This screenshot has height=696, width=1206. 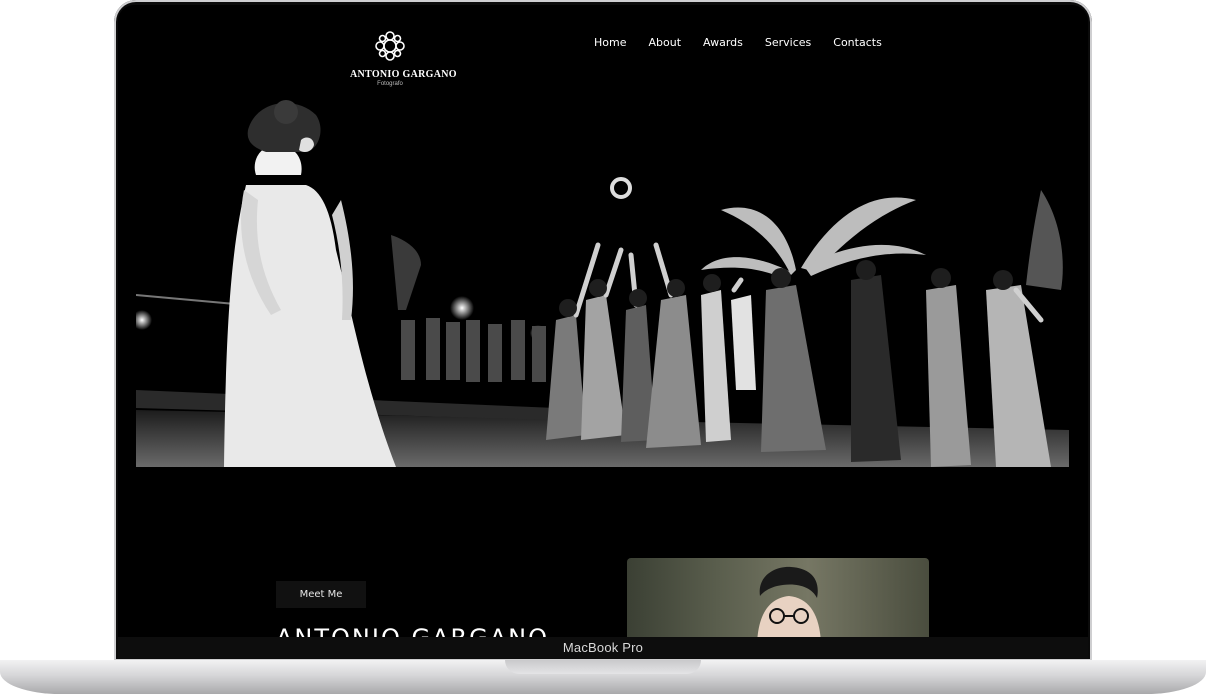 What do you see at coordinates (664, 42) in the screenshot?
I see `nav-item-about: About` at bounding box center [664, 42].